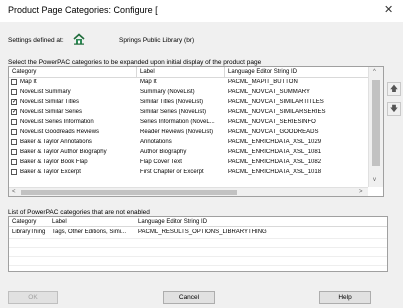  Describe the element at coordinates (275, 142) in the screenshot. I see `string-id-cell: PACML_ENRICHDATA_XSL_1029` at that location.